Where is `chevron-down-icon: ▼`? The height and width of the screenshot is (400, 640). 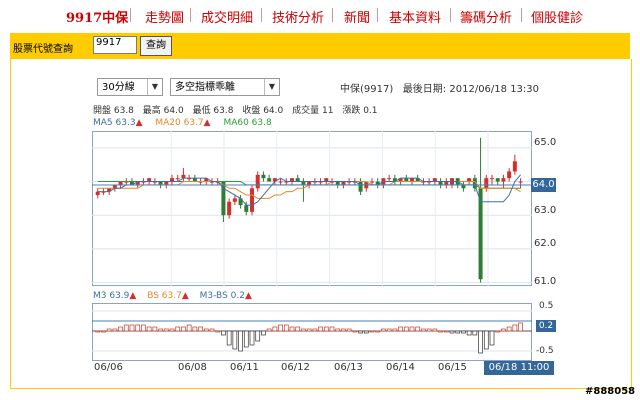
chevron-down-icon: ▼ is located at coordinates (154, 87).